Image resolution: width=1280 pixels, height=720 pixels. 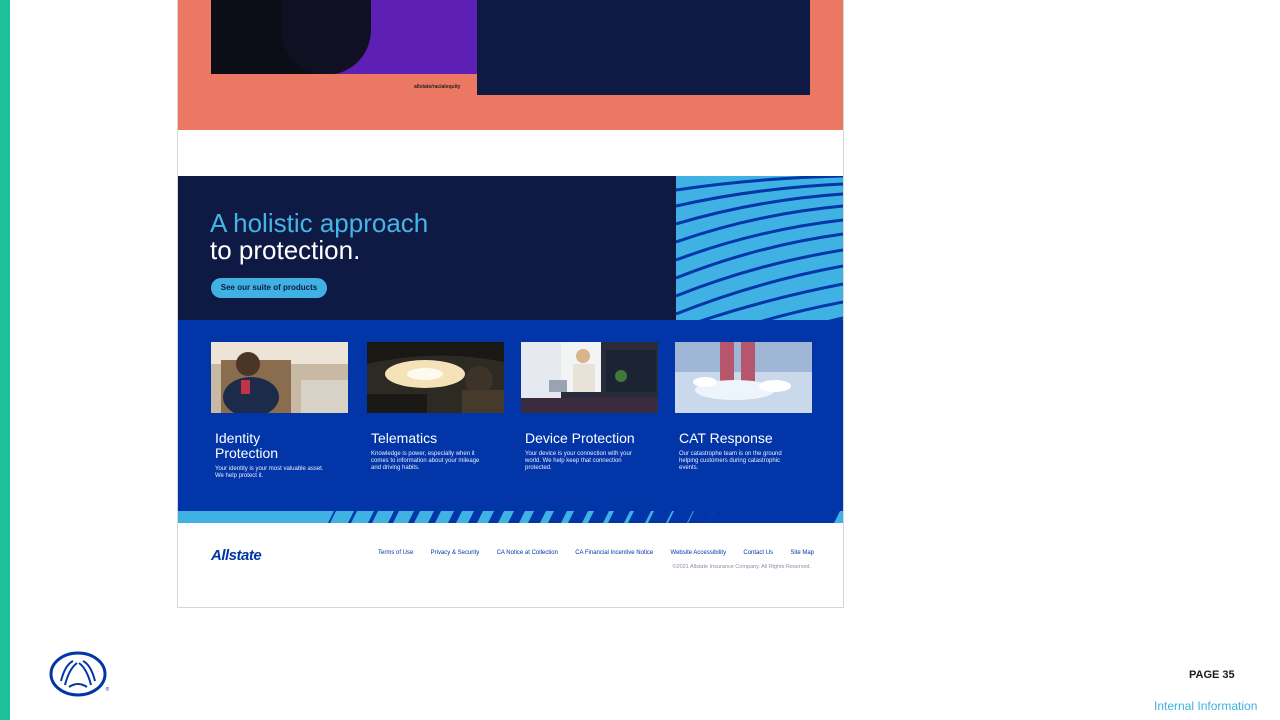 What do you see at coordinates (1206, 706) in the screenshot?
I see `classification-label: Internal Information` at bounding box center [1206, 706].